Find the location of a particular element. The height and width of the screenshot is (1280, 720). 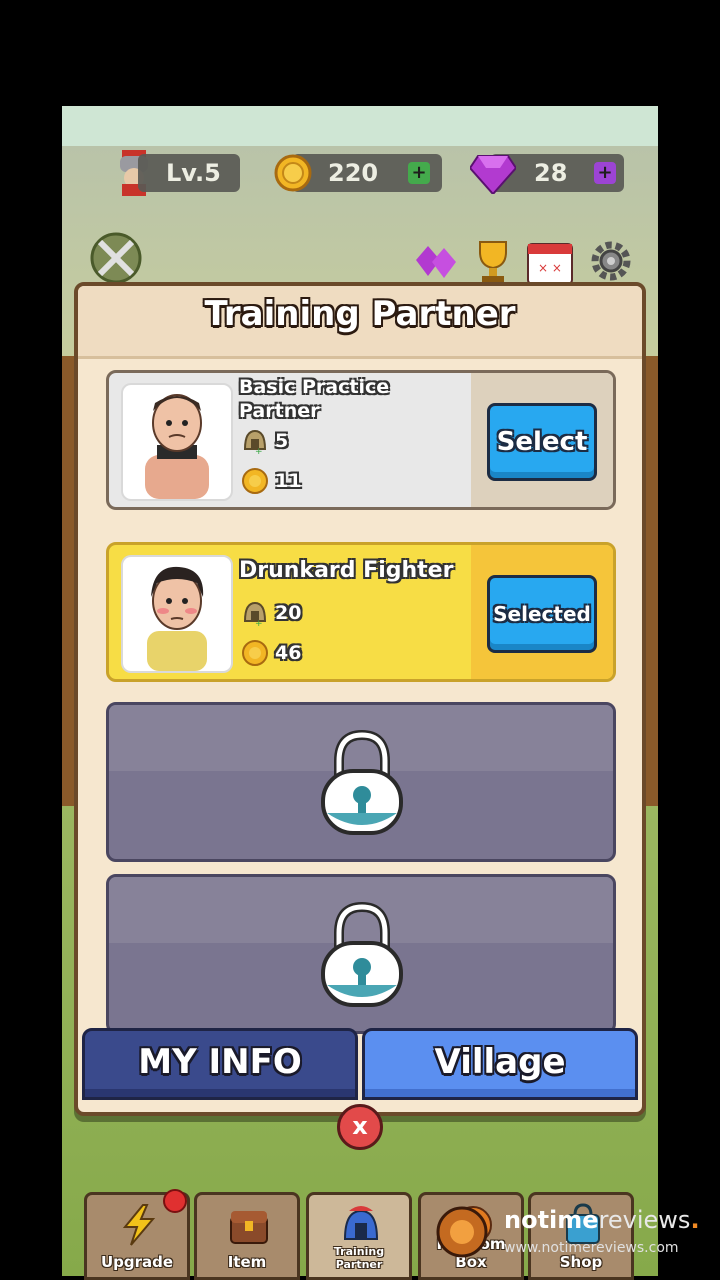

close-button: x is located at coordinates (360, 1127).